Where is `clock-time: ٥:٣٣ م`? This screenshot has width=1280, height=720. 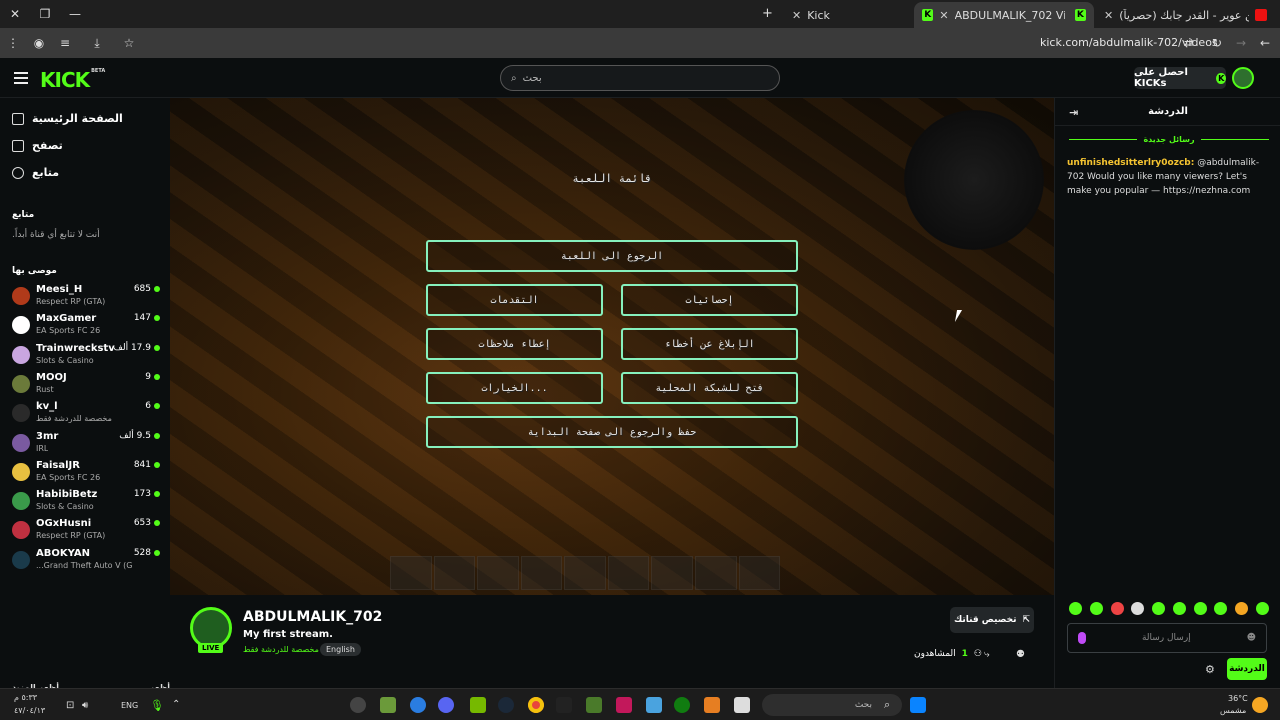
clock-time: ٥:٣٣ م is located at coordinates (25, 697).